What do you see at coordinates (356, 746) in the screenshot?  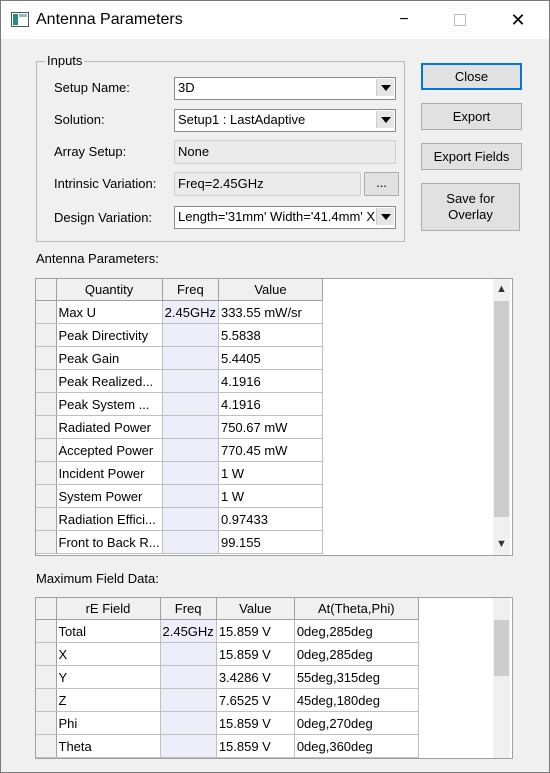 I see `at-cell: 0deg,360deg` at bounding box center [356, 746].